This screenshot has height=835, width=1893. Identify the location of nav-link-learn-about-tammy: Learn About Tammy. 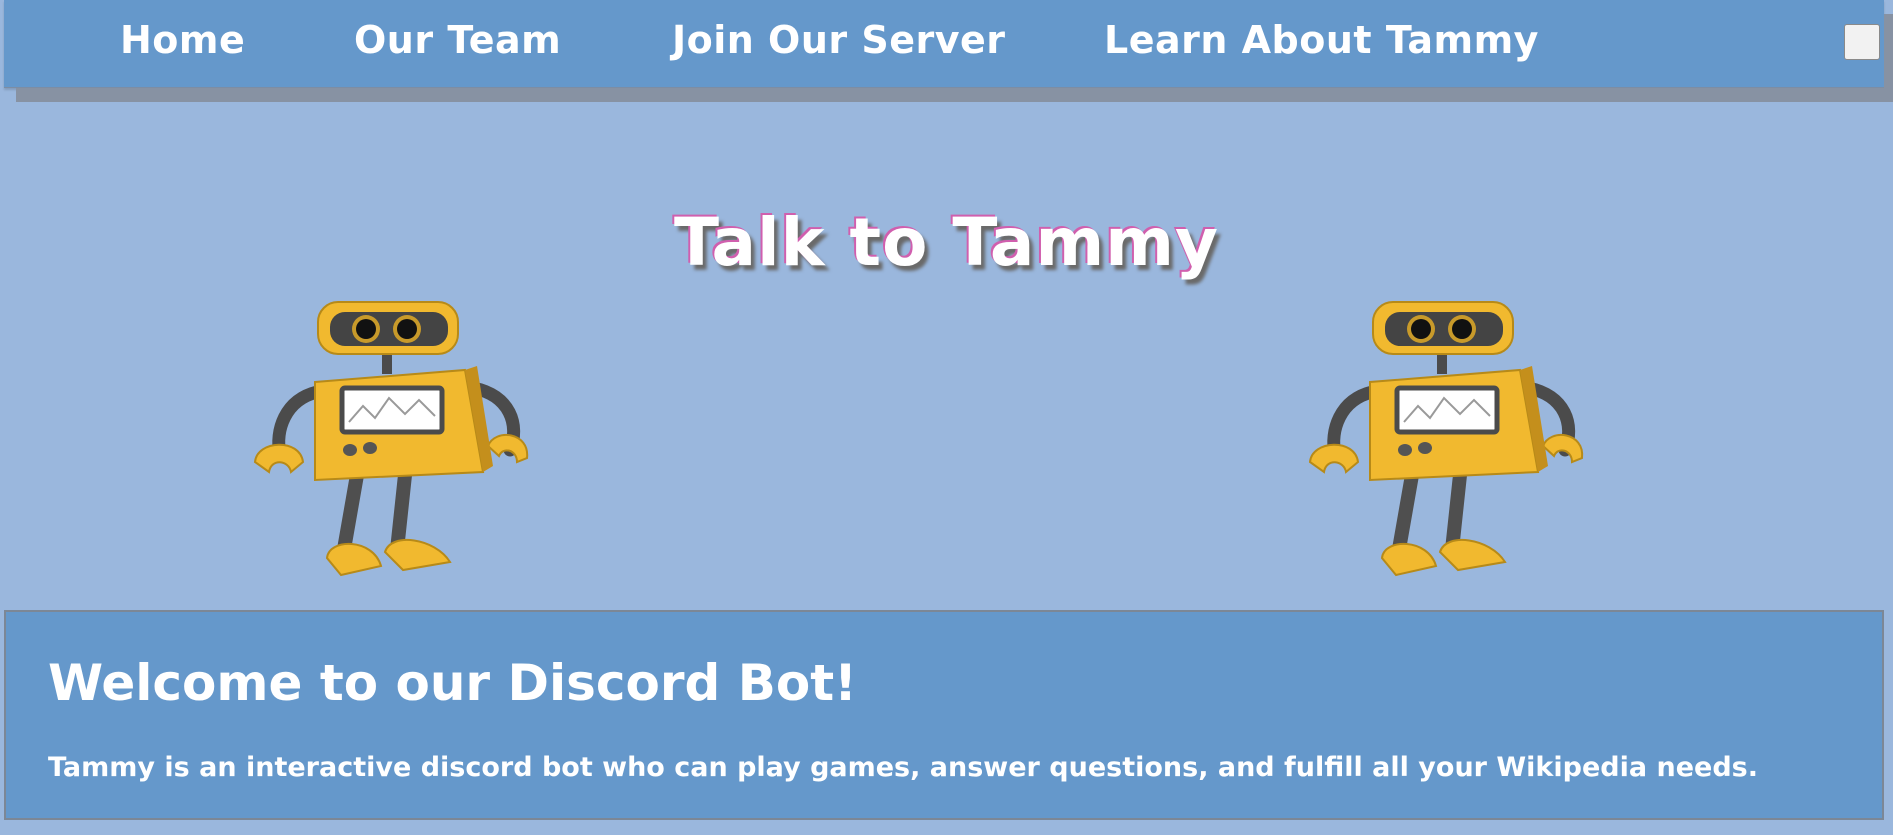
(1321, 40).